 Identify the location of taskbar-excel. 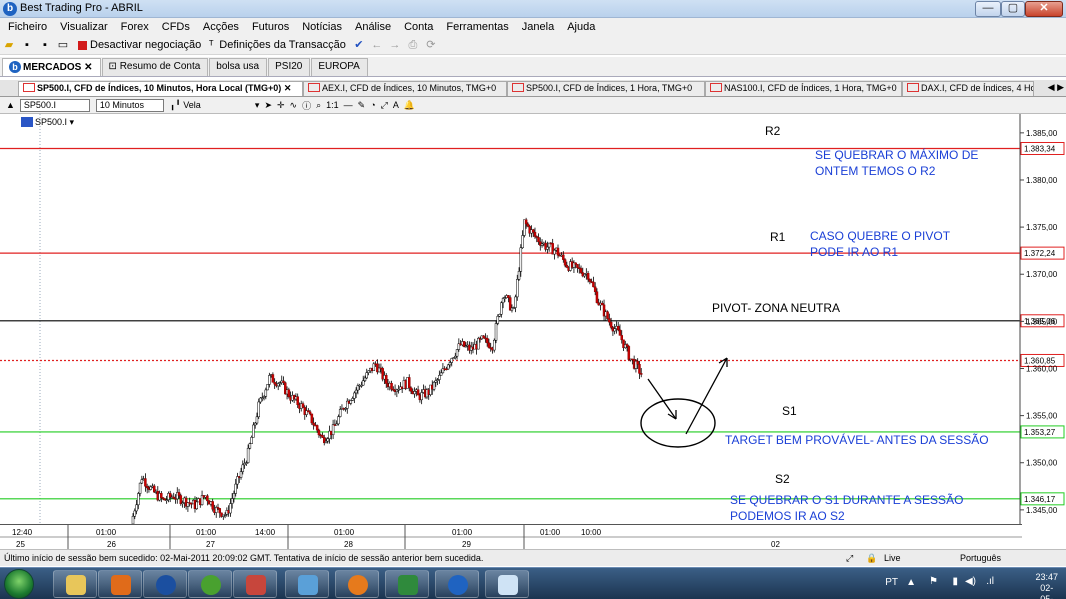
(407, 584).